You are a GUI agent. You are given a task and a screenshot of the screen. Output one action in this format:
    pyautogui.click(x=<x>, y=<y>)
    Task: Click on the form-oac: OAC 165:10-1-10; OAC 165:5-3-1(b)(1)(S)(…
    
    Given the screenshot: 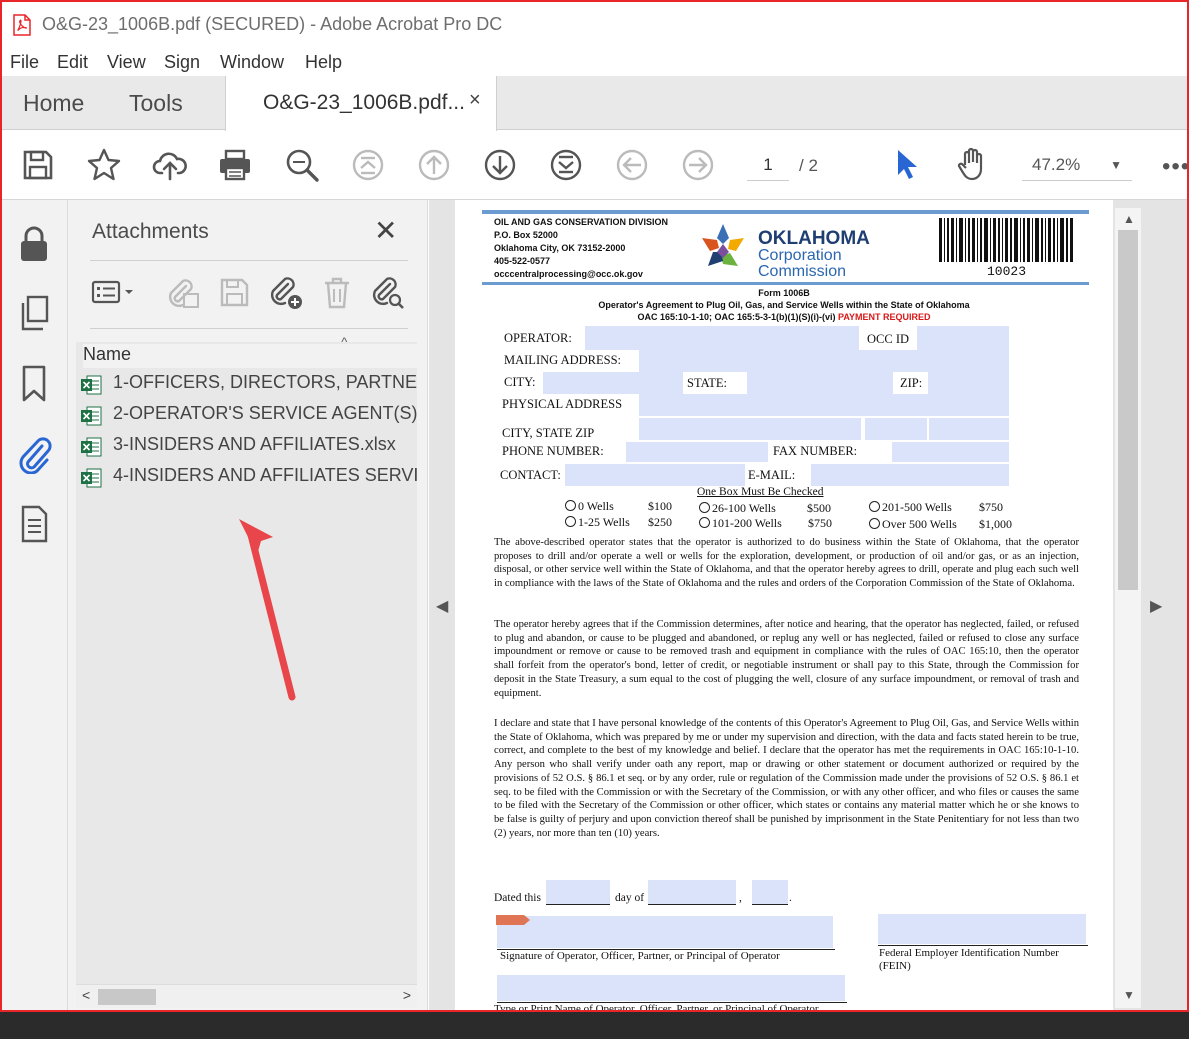 What is the action you would take?
    pyautogui.click(x=736, y=317)
    